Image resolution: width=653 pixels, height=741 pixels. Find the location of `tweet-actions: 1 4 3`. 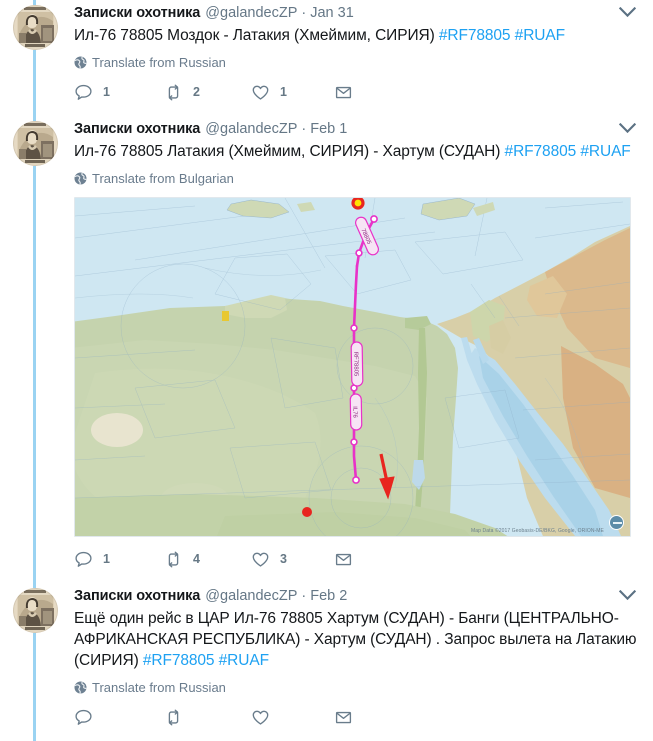

tweet-actions: 1 4 3 is located at coordinates (357, 565).